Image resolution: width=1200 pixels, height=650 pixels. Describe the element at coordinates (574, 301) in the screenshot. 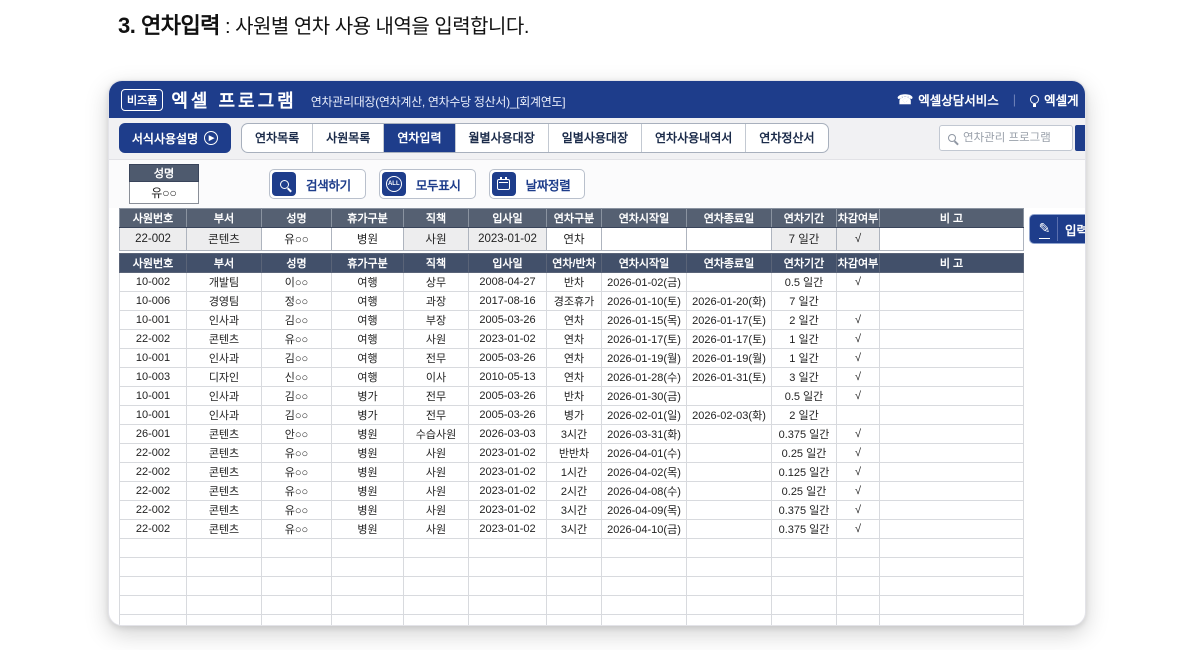

I see `table-cell: 경조휴가` at that location.